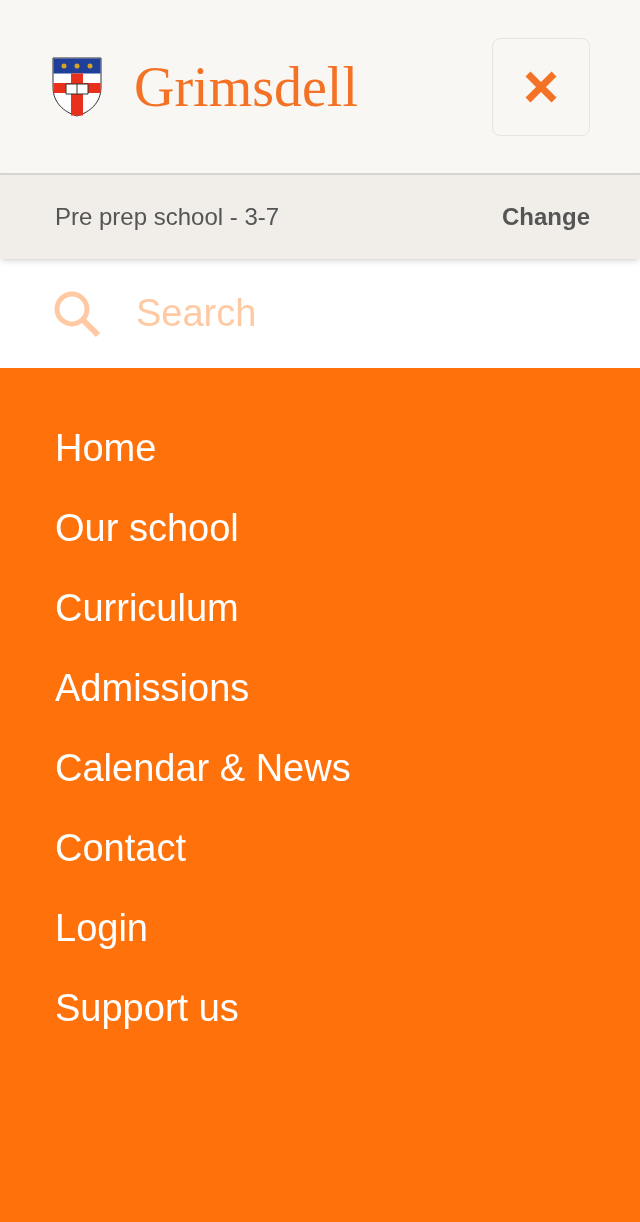  Describe the element at coordinates (120, 848) in the screenshot. I see `menu-link: Contact` at that location.